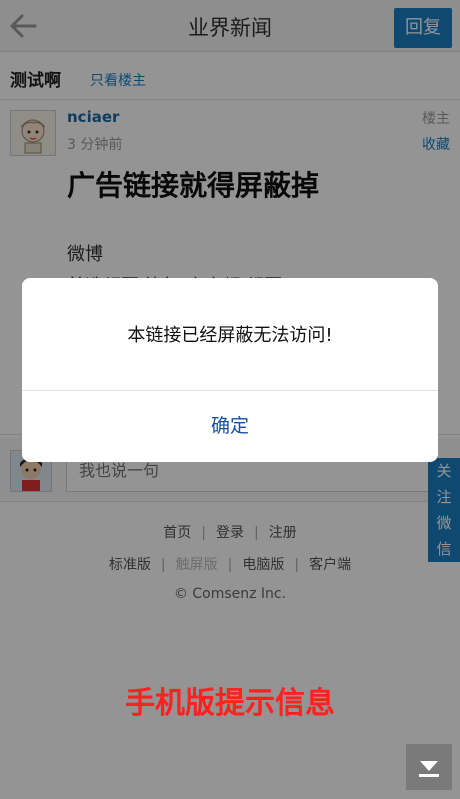  Describe the element at coordinates (230, 426) in the screenshot. I see `ok-button: 确定` at that location.